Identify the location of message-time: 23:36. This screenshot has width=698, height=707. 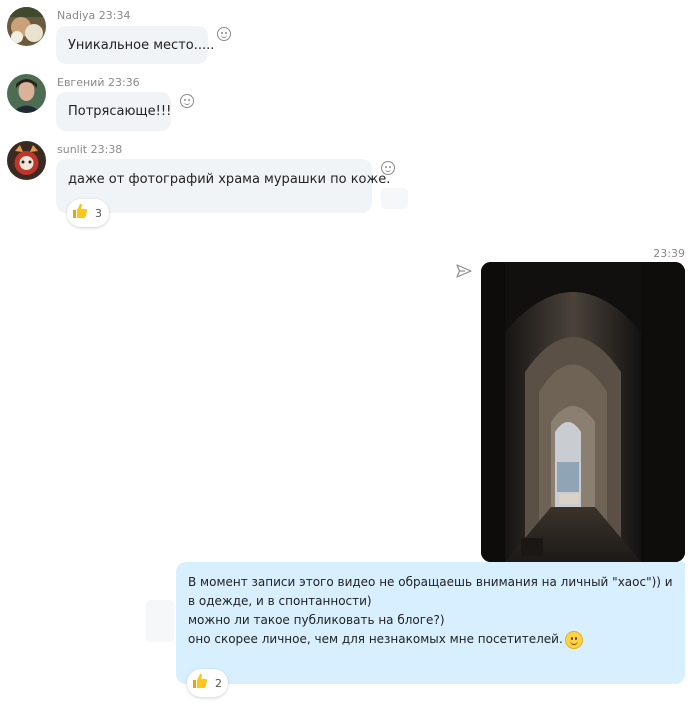
(123, 82).